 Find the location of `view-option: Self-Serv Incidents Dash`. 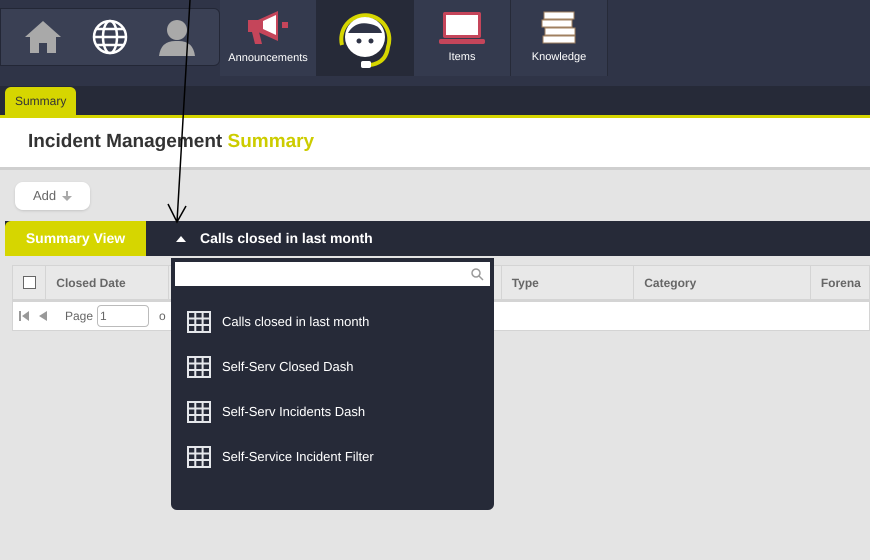

view-option: Self-Serv Incidents Dash is located at coordinates (332, 411).